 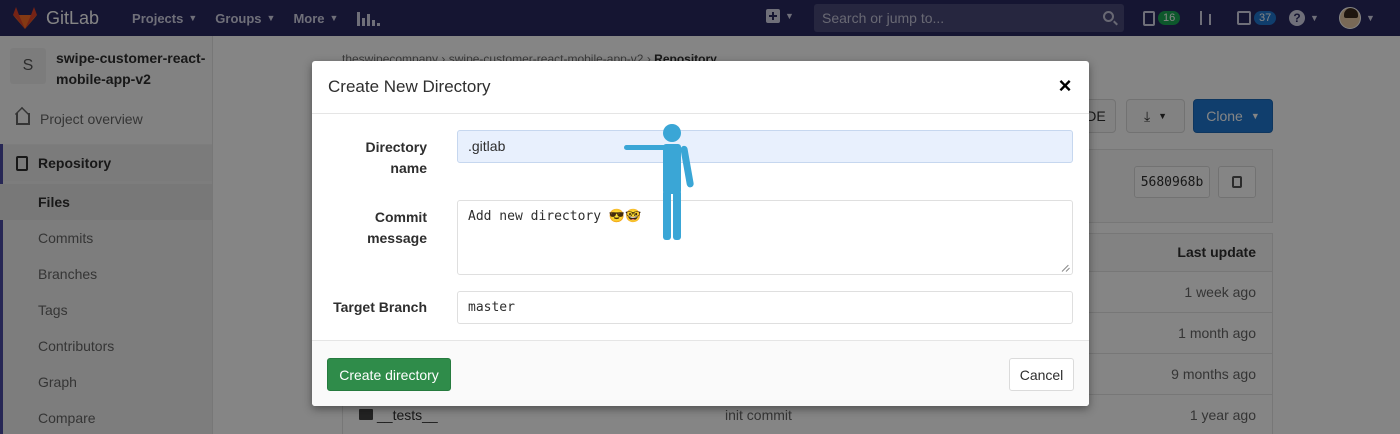 What do you see at coordinates (1041, 374) in the screenshot?
I see `cancel-button: Cancel` at bounding box center [1041, 374].